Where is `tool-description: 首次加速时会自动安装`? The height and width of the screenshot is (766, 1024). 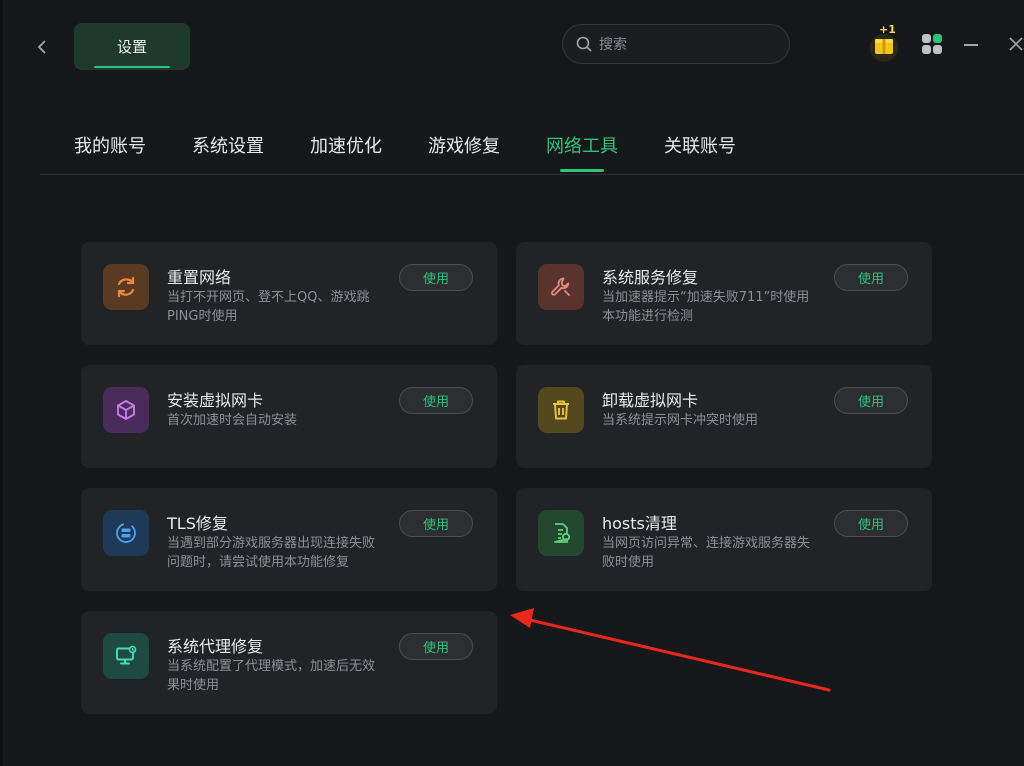
tool-description: 首次加速时会自动安装 is located at coordinates (232, 420).